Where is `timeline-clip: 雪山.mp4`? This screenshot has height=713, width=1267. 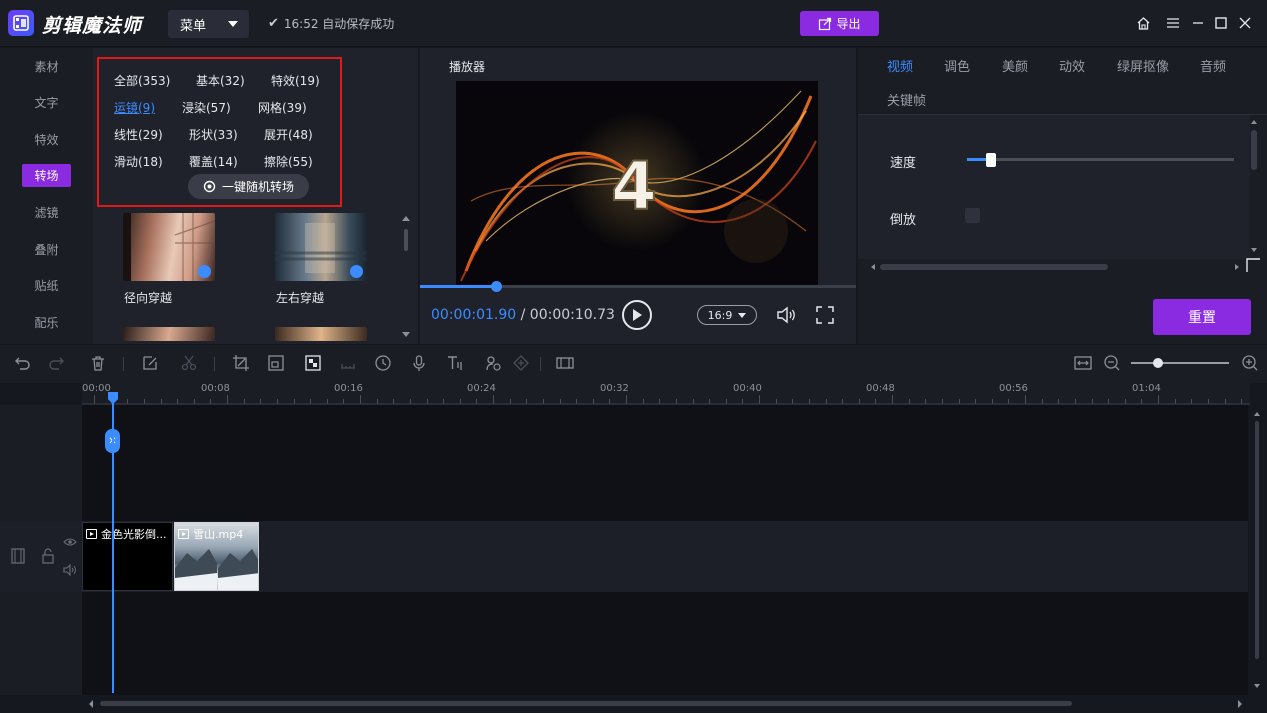 timeline-clip: 雪山.mp4 is located at coordinates (216, 556).